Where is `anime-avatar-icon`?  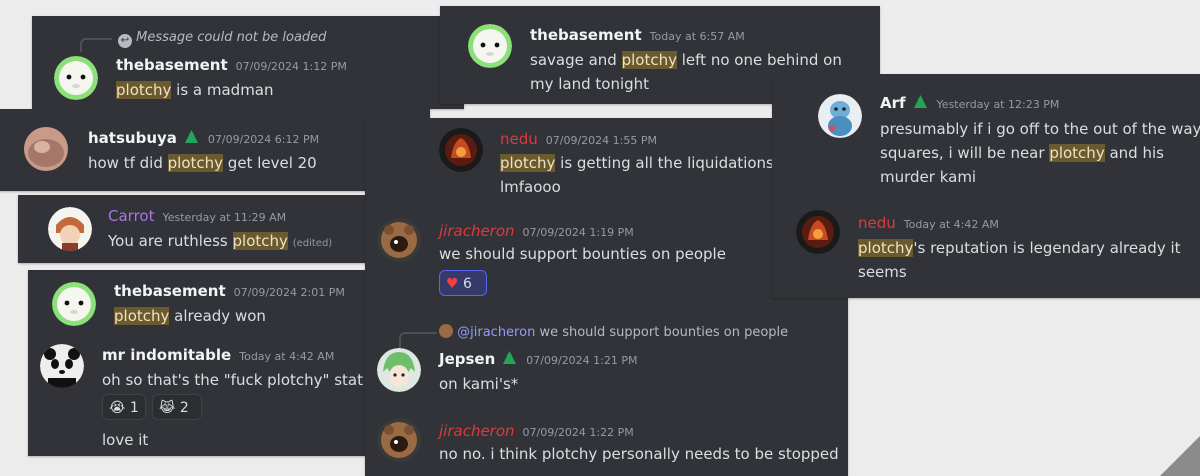
anime-avatar-icon is located at coordinates (70, 229).